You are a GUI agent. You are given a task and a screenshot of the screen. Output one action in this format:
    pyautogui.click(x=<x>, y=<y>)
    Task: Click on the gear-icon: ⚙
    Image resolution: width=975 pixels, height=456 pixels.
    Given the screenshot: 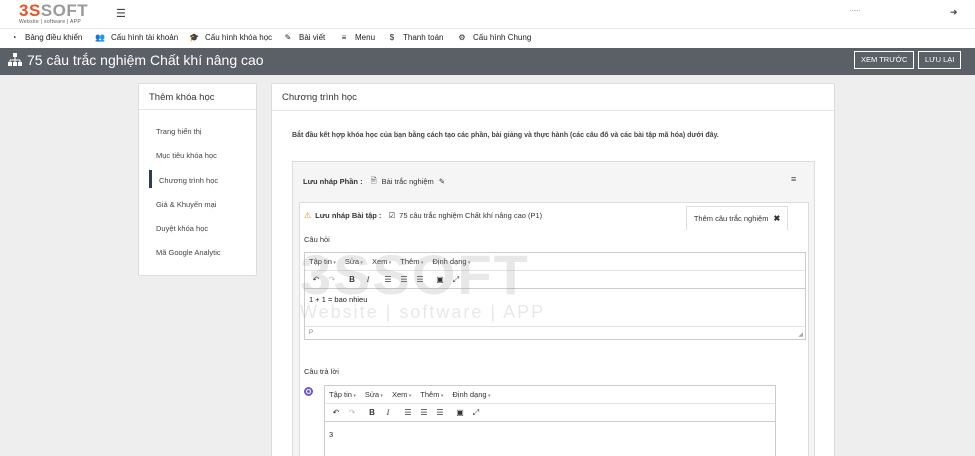 What is the action you would take?
    pyautogui.click(x=462, y=37)
    